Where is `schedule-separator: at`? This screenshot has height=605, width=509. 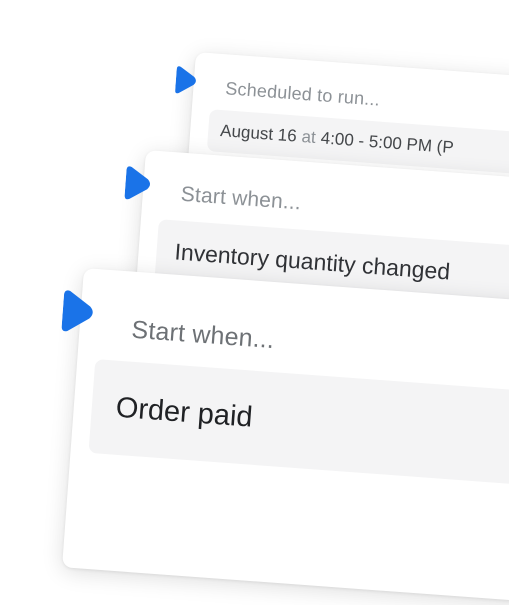
schedule-separator: at is located at coordinates (308, 136).